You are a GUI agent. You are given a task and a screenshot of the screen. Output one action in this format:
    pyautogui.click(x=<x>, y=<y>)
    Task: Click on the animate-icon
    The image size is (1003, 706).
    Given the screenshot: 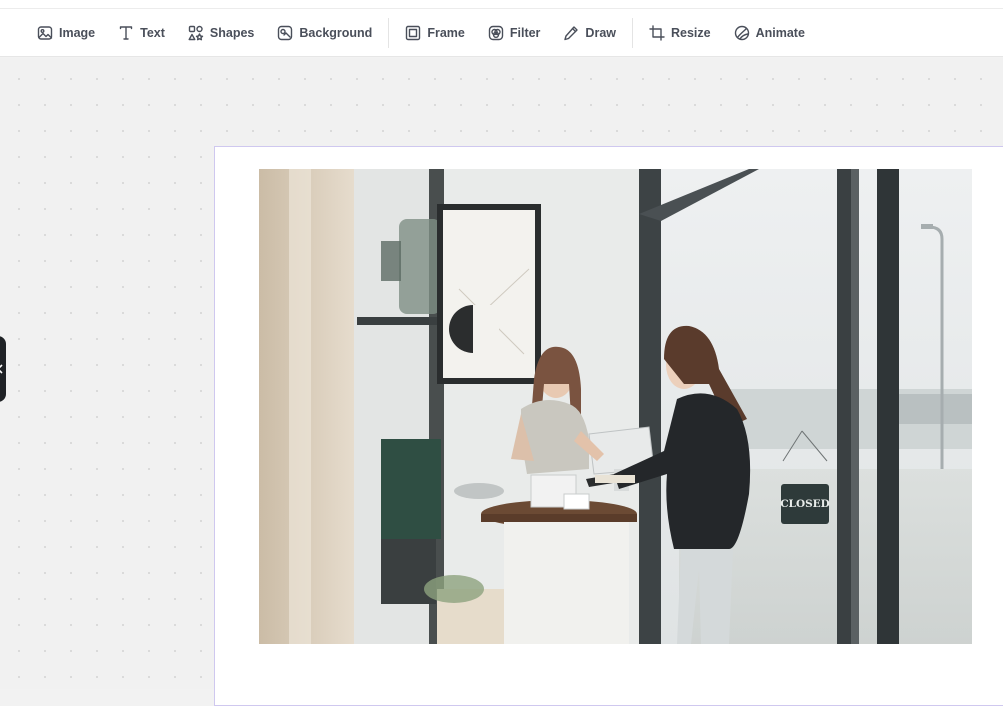 What is the action you would take?
    pyautogui.click(x=741, y=32)
    